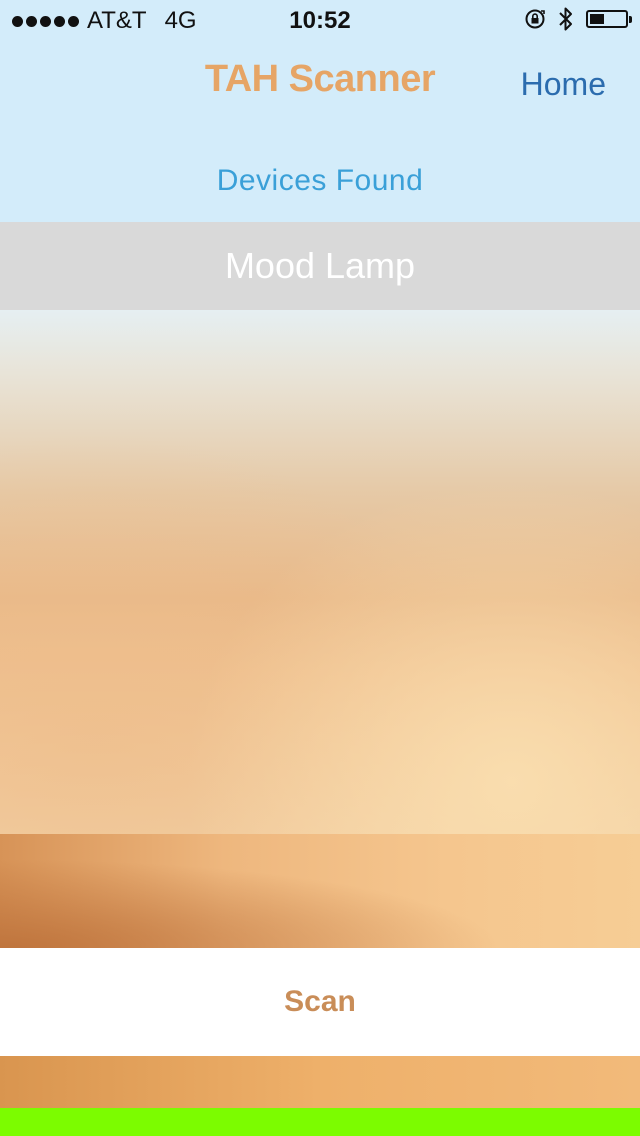 The width and height of the screenshot is (640, 1136). Describe the element at coordinates (597, 19) in the screenshot. I see `battery-level` at that location.